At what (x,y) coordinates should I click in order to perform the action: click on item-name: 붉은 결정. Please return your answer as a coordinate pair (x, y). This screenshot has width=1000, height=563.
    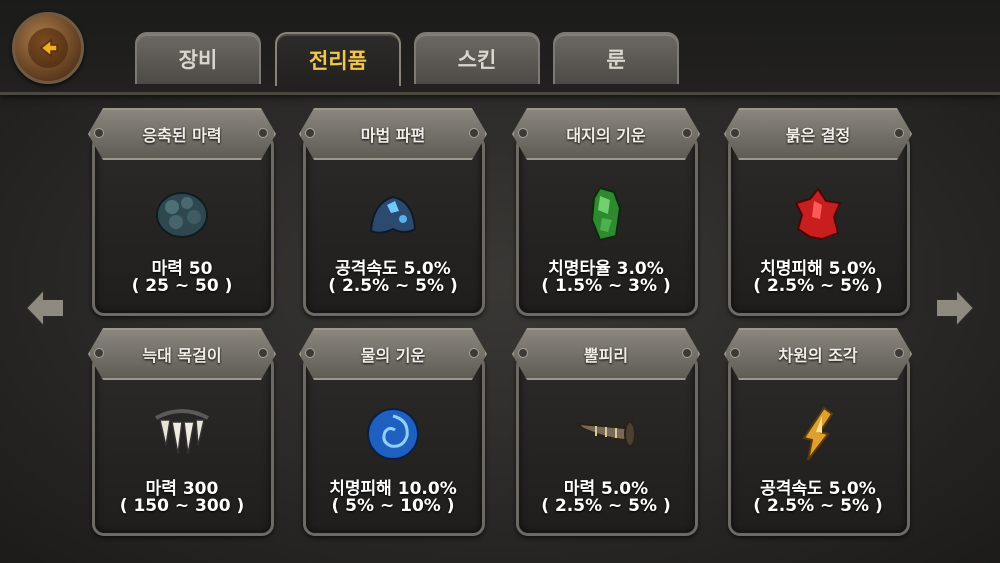
    Looking at the image, I should click on (818, 135).